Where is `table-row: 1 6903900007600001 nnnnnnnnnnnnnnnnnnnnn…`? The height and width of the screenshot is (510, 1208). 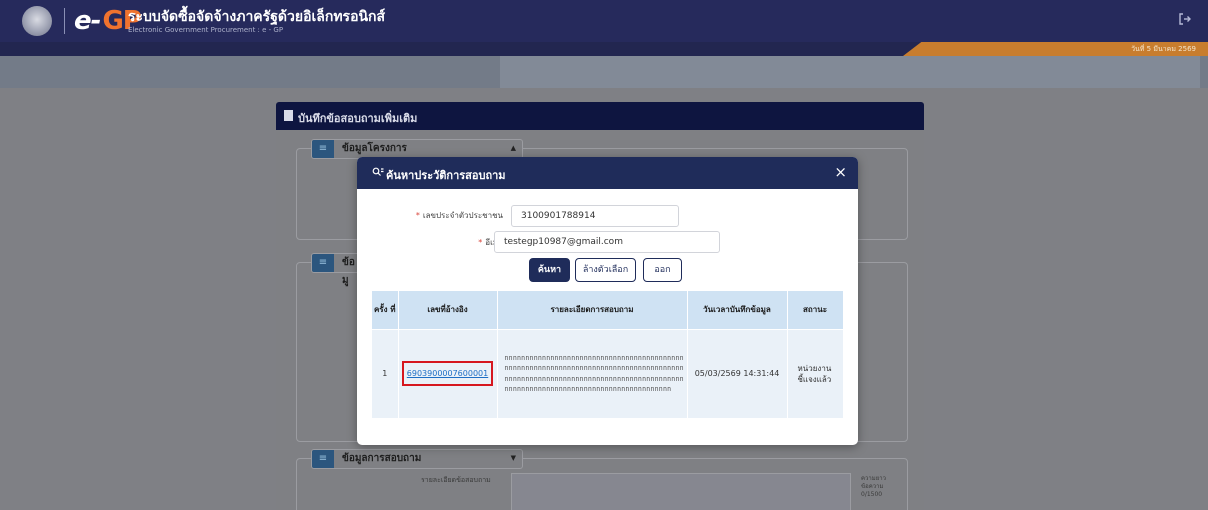
table-row: 1 6903900007600001 nnnnnnnnnnnnnnnnnnnnn… is located at coordinates (608, 373).